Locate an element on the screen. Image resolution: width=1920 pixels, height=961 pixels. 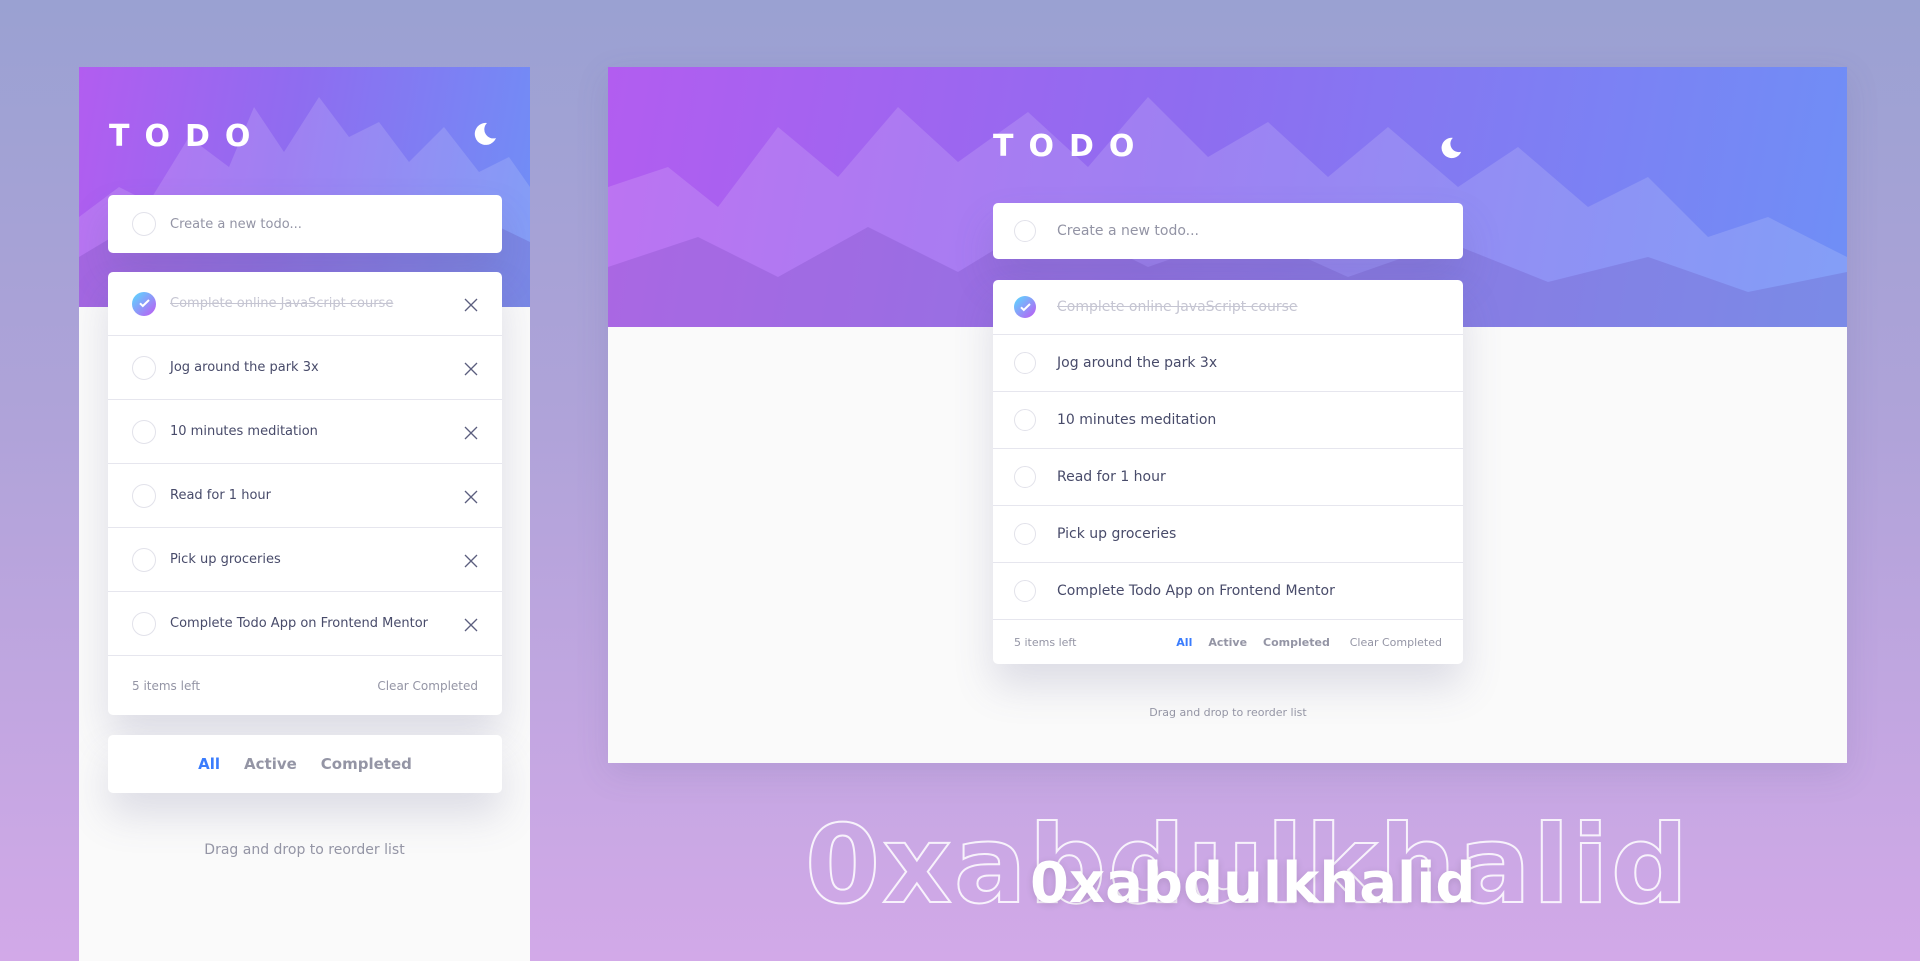
watermark-text: 0xabdulkhalid is located at coordinates (1253, 883).